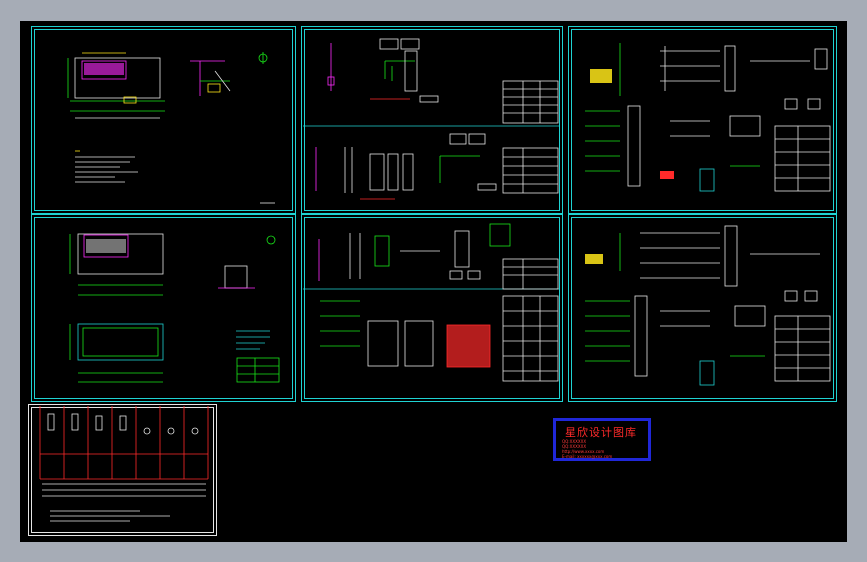  What do you see at coordinates (587, 456) in the screenshot?
I see `stamp-line-4: E-mail: xxxxxx@xxx.com` at bounding box center [587, 456].